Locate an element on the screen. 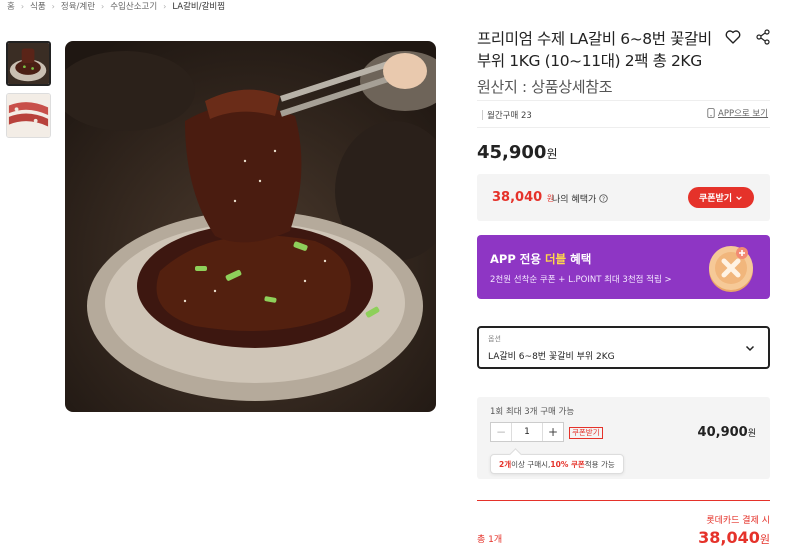  quantity-input: 1 is located at coordinates (527, 432).